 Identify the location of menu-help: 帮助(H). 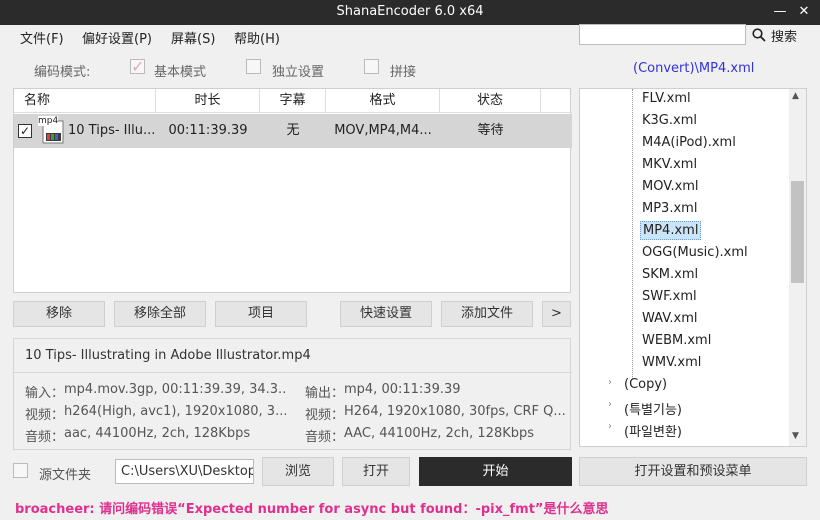
(257, 37).